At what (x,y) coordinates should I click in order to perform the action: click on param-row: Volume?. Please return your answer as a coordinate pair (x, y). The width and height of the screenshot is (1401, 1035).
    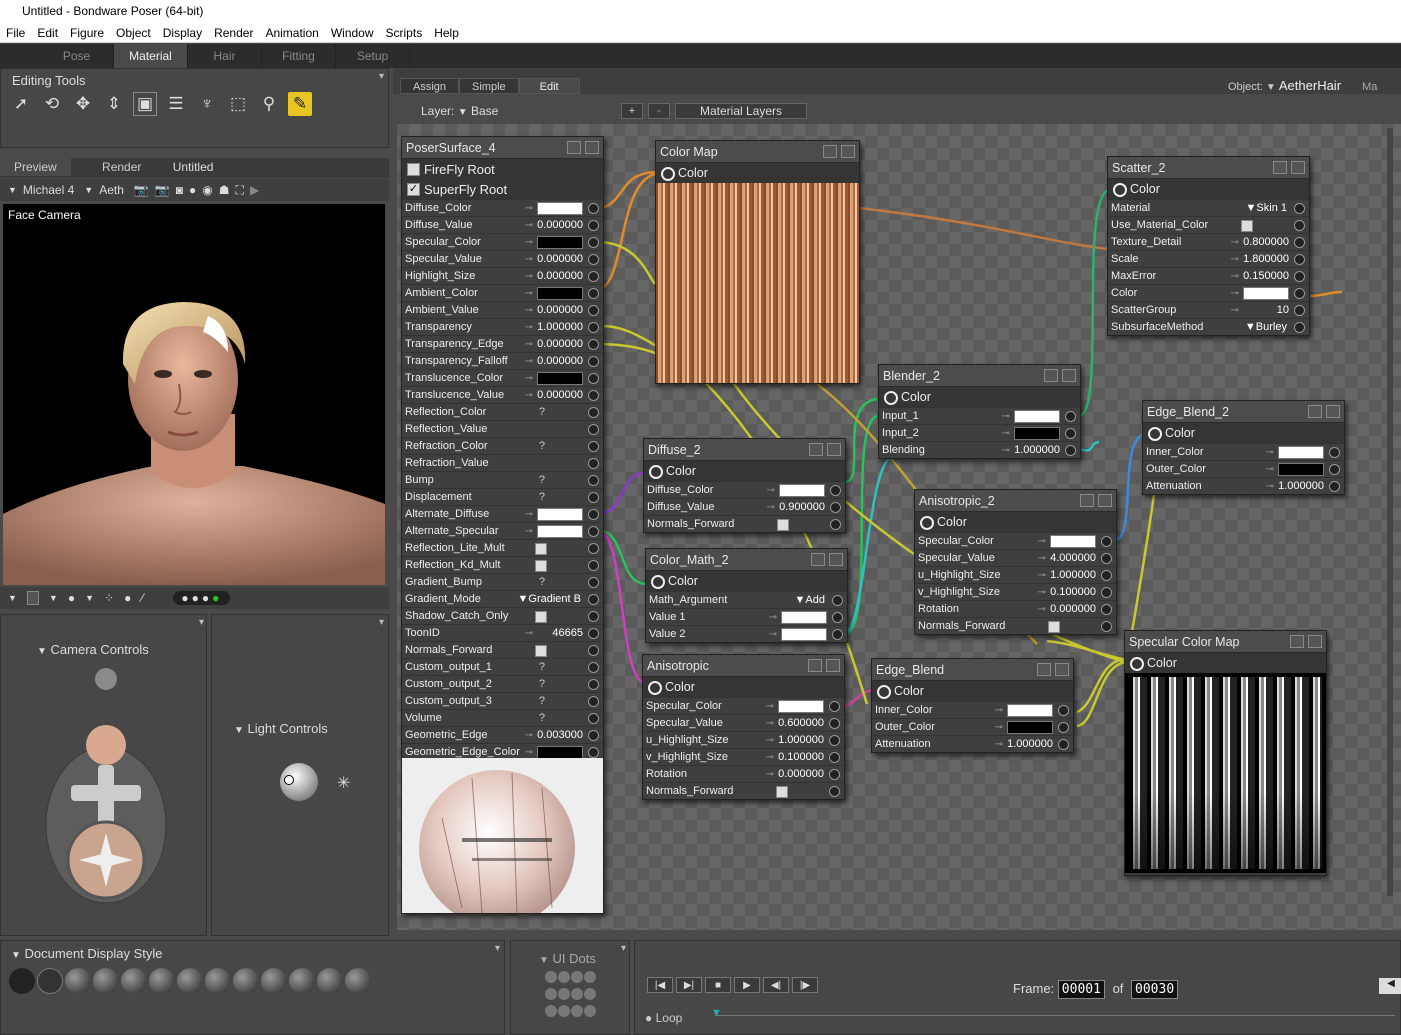
    Looking at the image, I should click on (502, 717).